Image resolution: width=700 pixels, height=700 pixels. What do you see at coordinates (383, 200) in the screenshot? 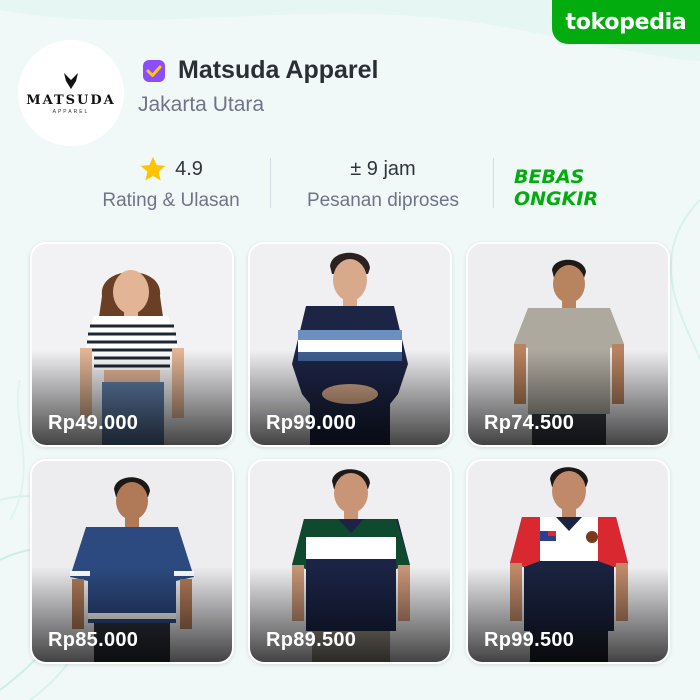
I see `processing-label: Pesanan diproses` at bounding box center [383, 200].